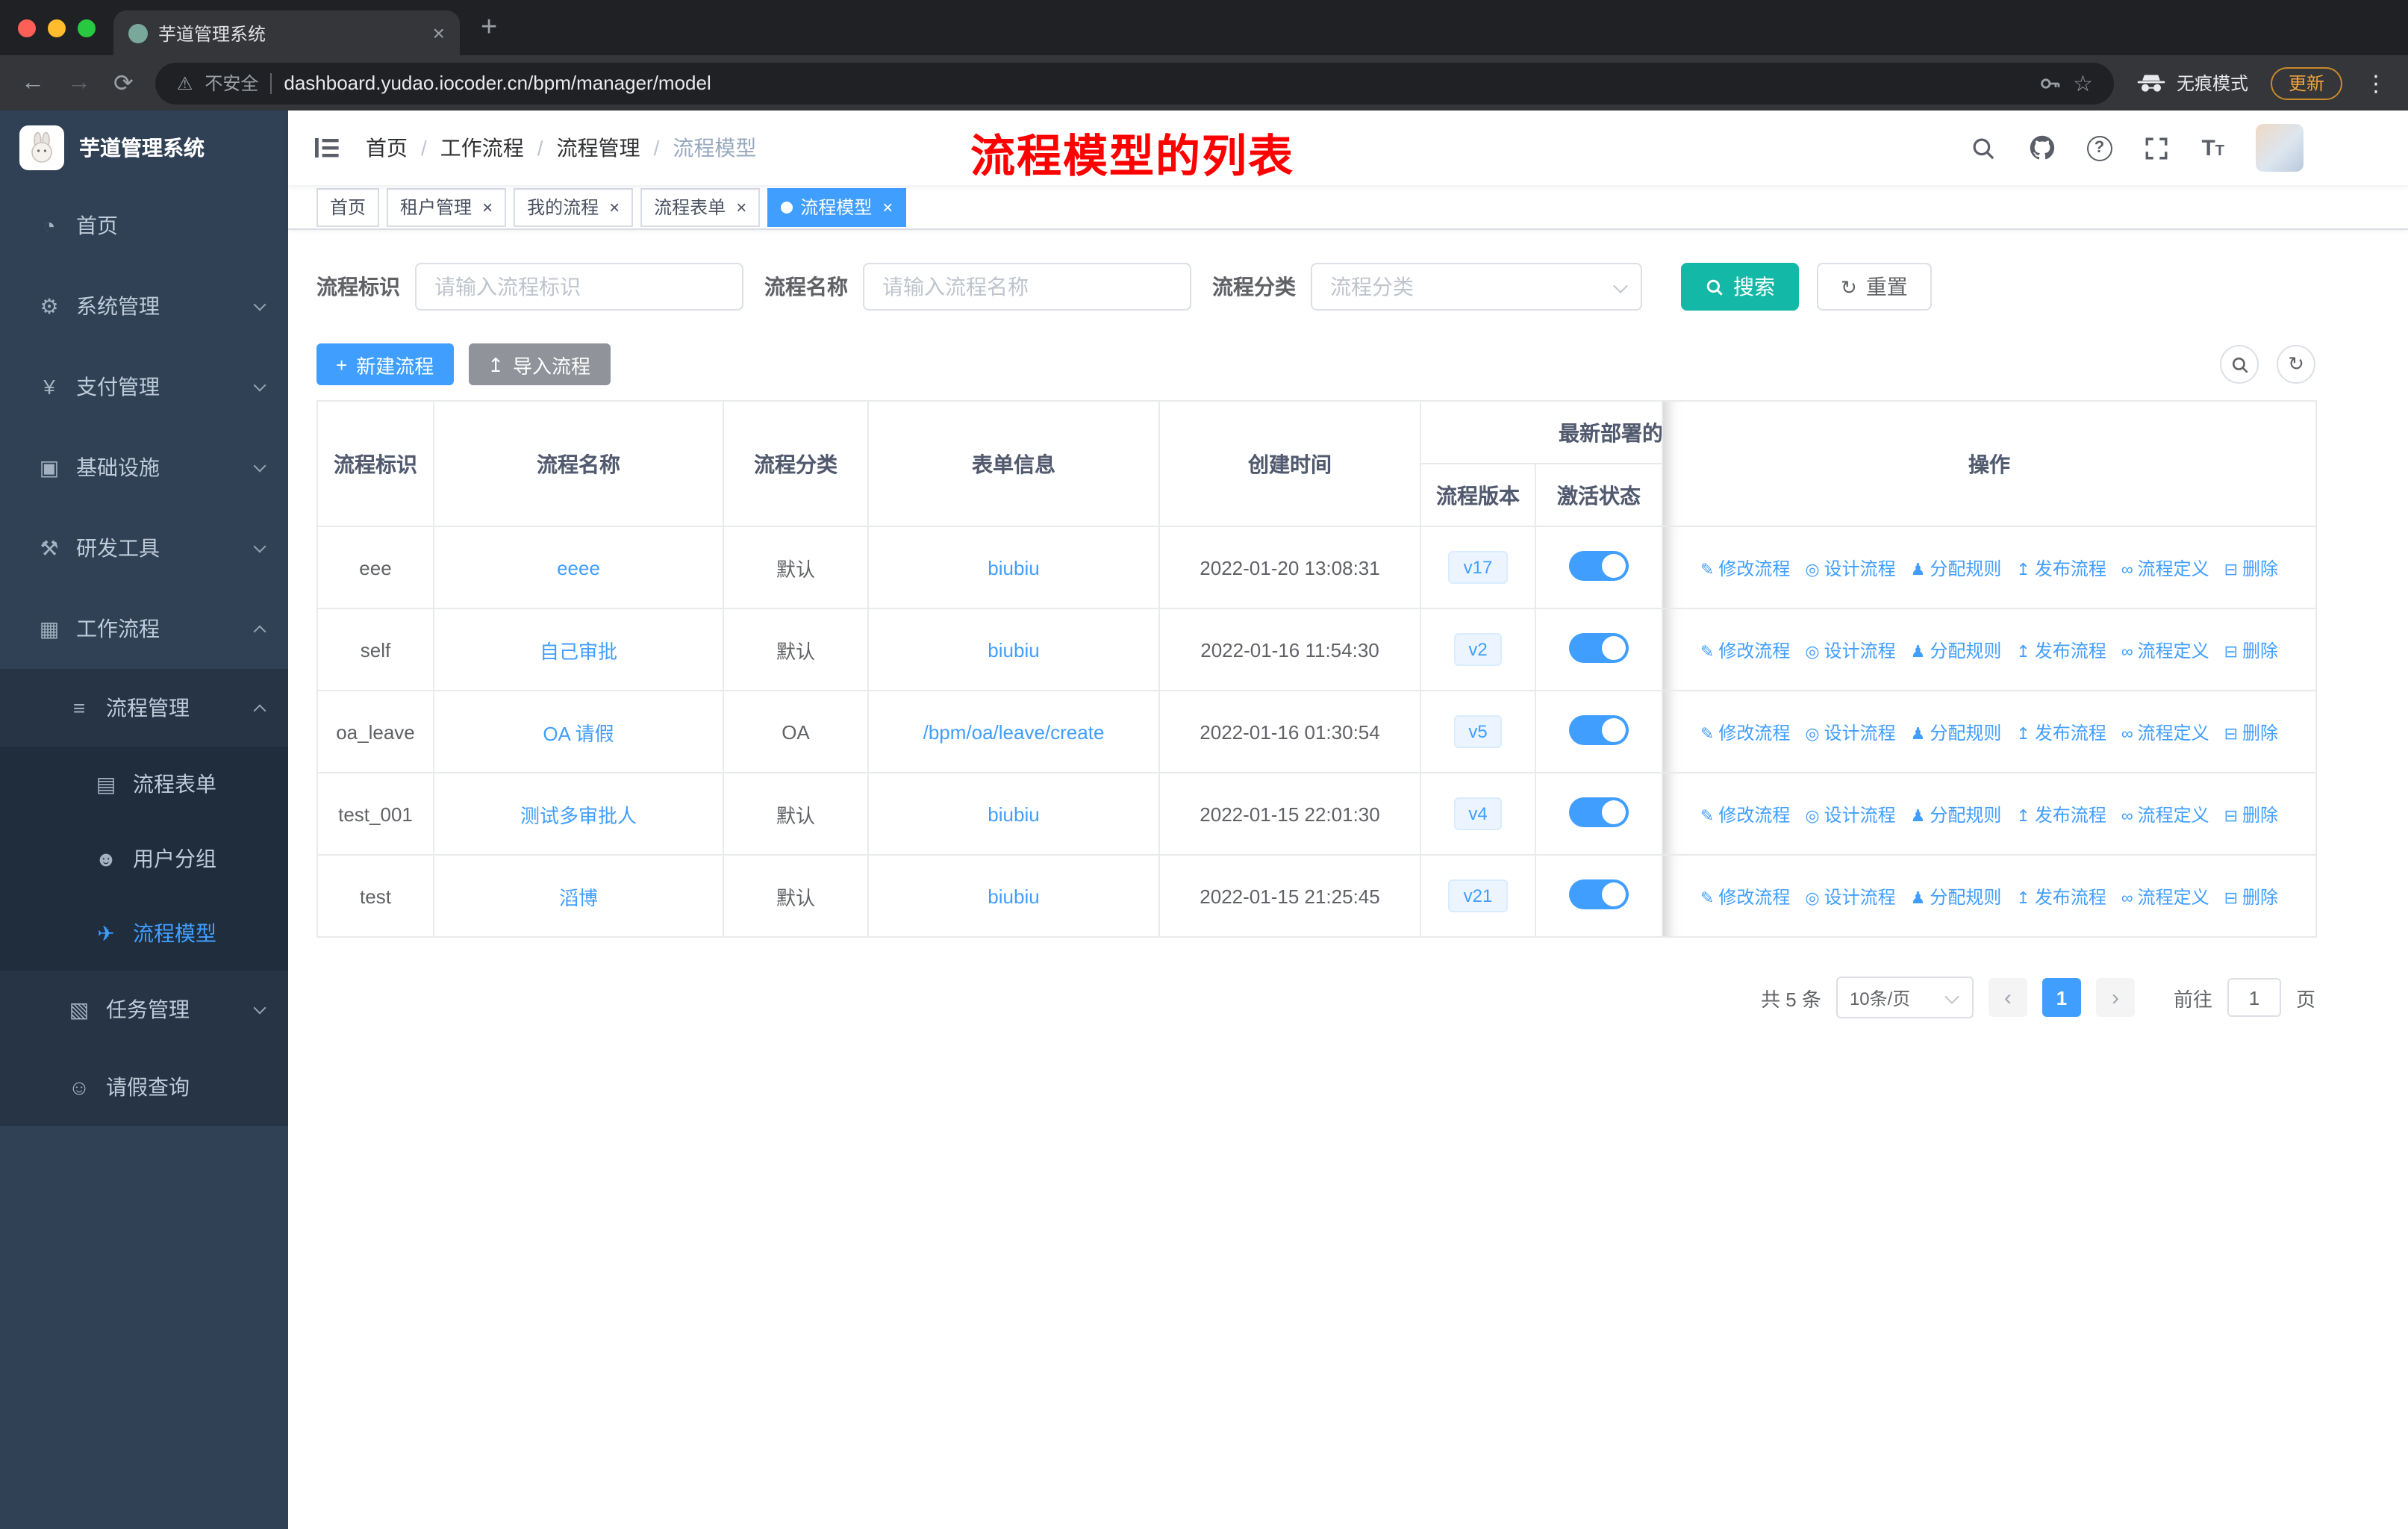 Image resolution: width=2408 pixels, height=1529 pixels. Describe the element at coordinates (2279, 148) in the screenshot. I see `user-avatar` at that location.